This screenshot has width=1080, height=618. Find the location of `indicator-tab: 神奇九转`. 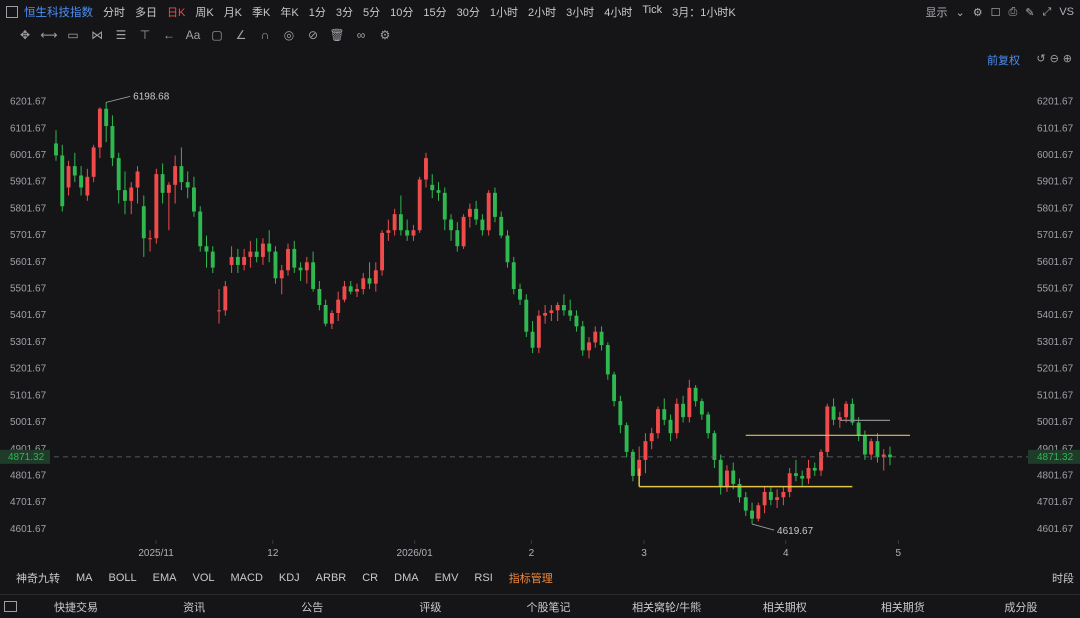

indicator-tab: 神奇九转 is located at coordinates (38, 578).